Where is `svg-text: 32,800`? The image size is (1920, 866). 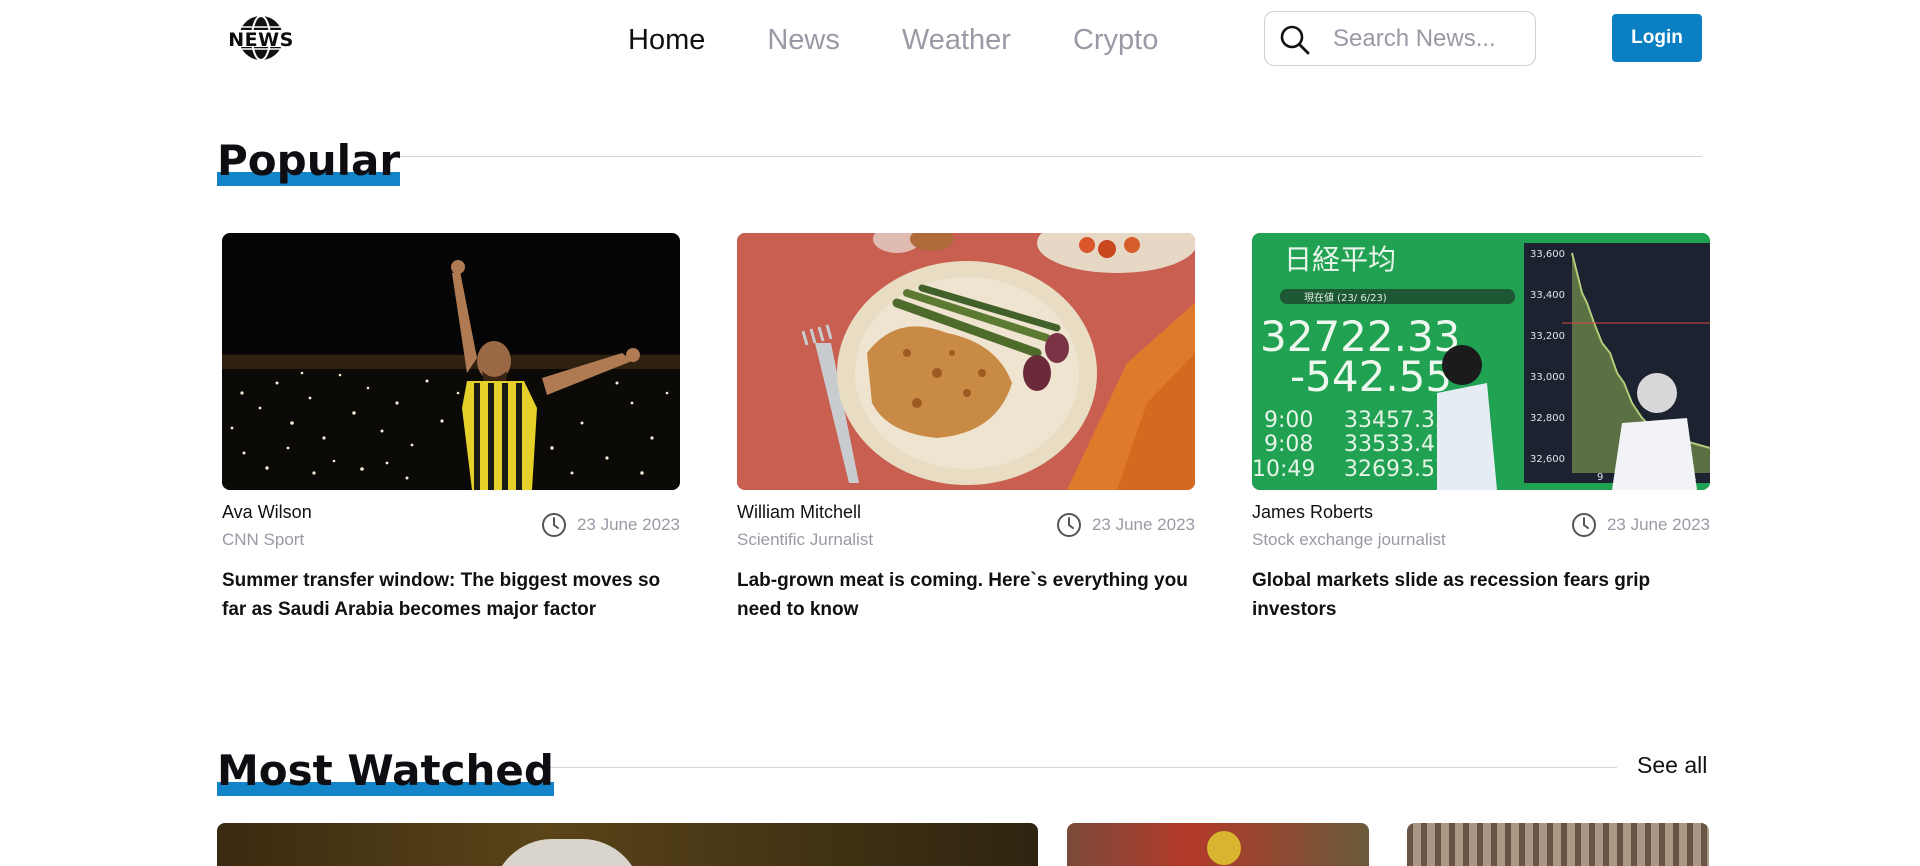 svg-text: 32,800 is located at coordinates (1547, 418).